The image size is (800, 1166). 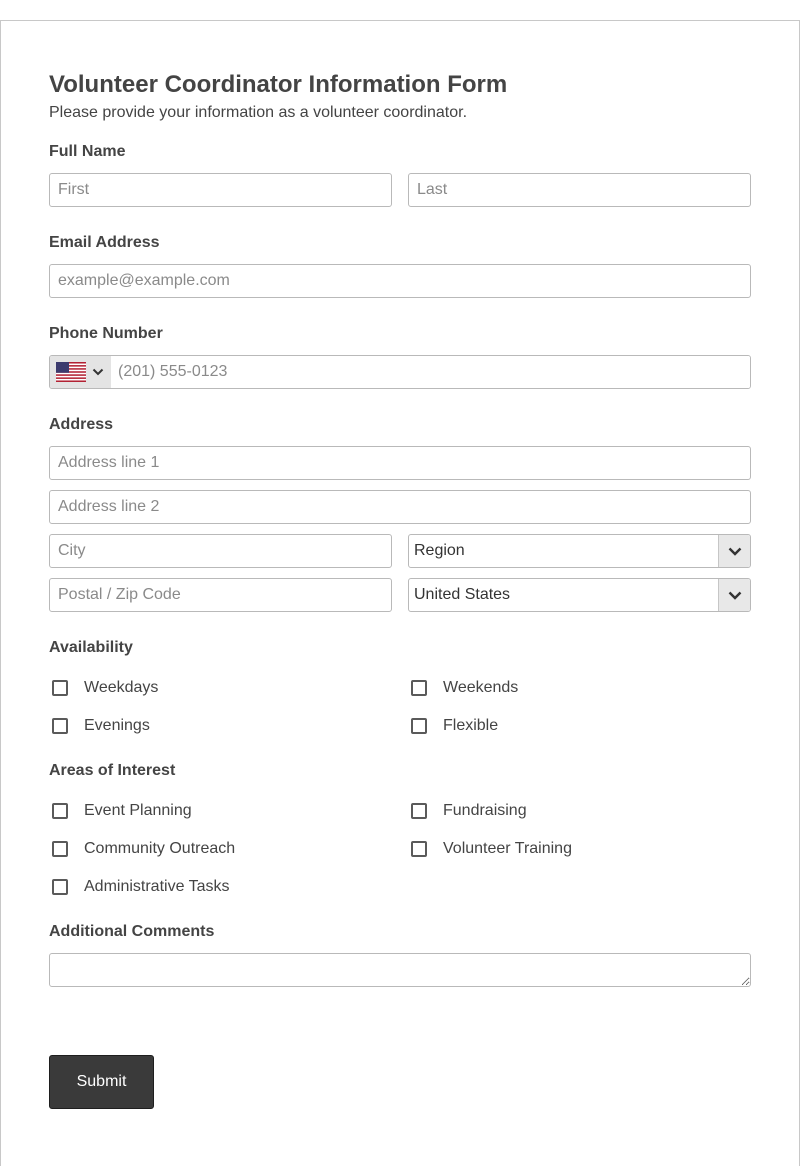 What do you see at coordinates (112, 770) in the screenshot?
I see `interests-label: Areas of Interest` at bounding box center [112, 770].